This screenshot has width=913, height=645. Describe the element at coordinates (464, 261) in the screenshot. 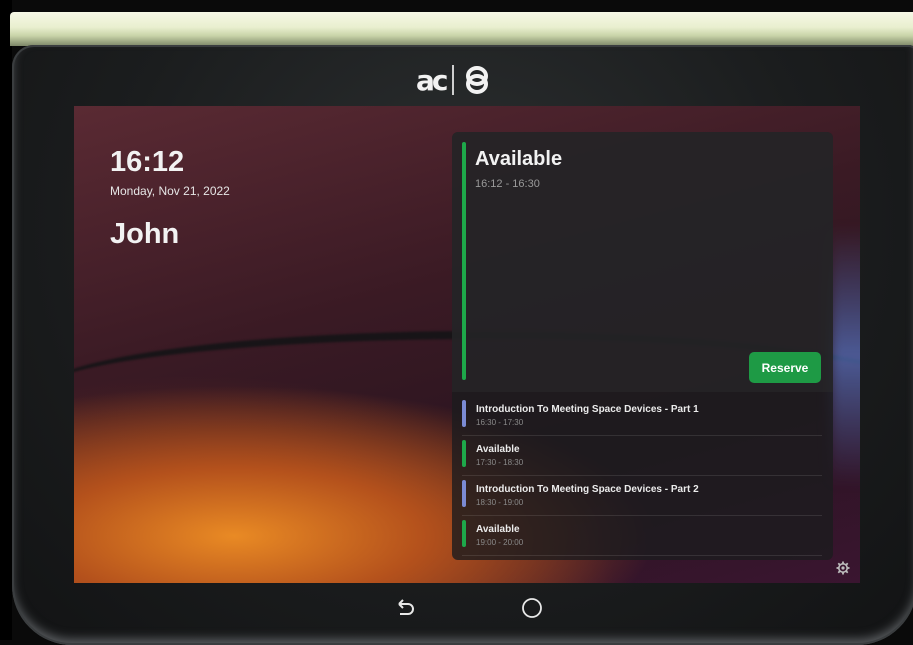

I see `status-bar` at that location.